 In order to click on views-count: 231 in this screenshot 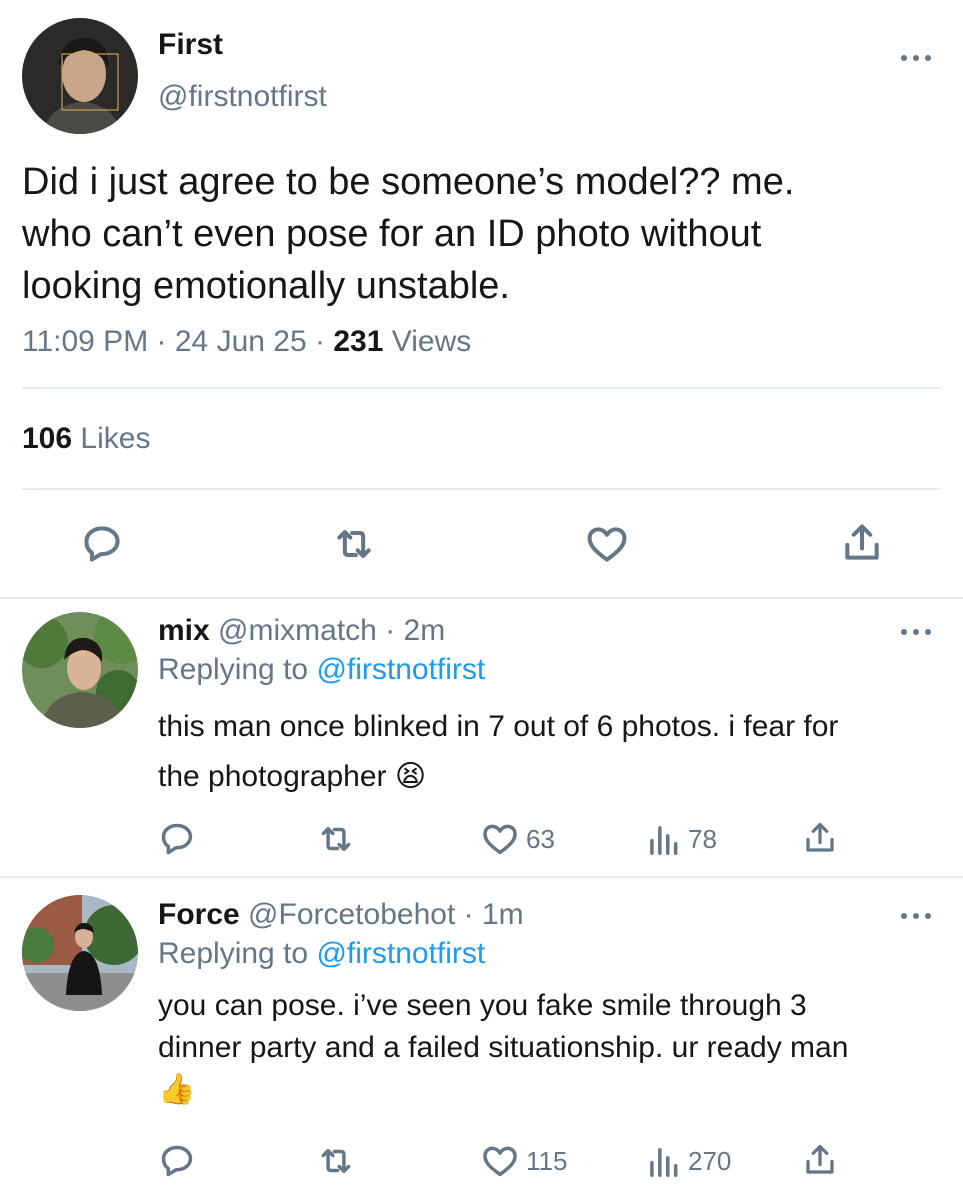, I will do `click(358, 341)`.